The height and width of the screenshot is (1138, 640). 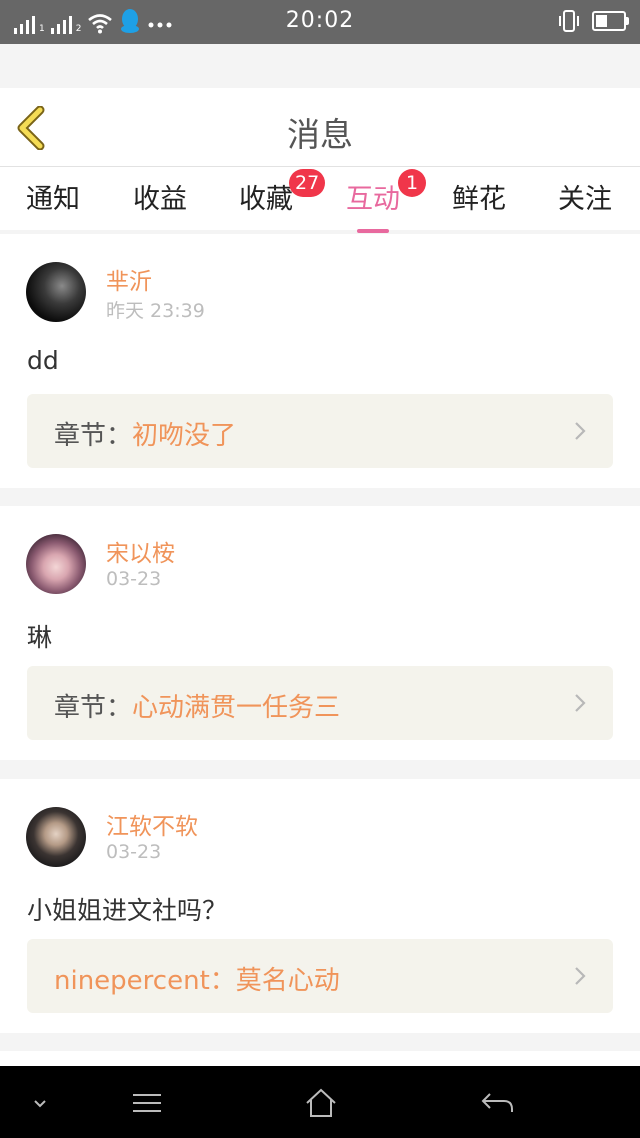 I want to click on chapter-title: 初吻没了, so click(x=184, y=436).